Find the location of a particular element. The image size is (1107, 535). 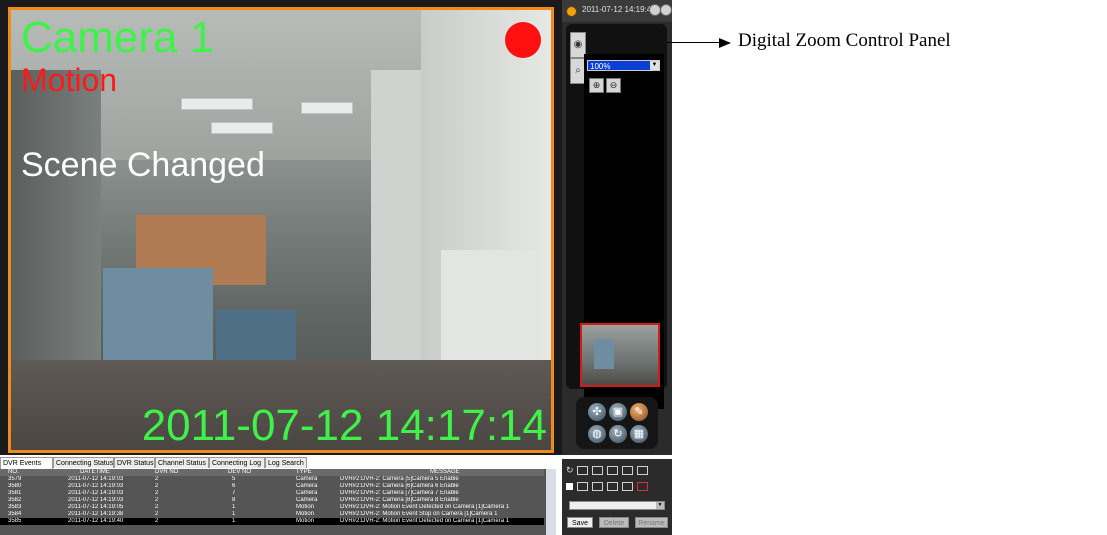

close-icon is located at coordinates (666, 10).